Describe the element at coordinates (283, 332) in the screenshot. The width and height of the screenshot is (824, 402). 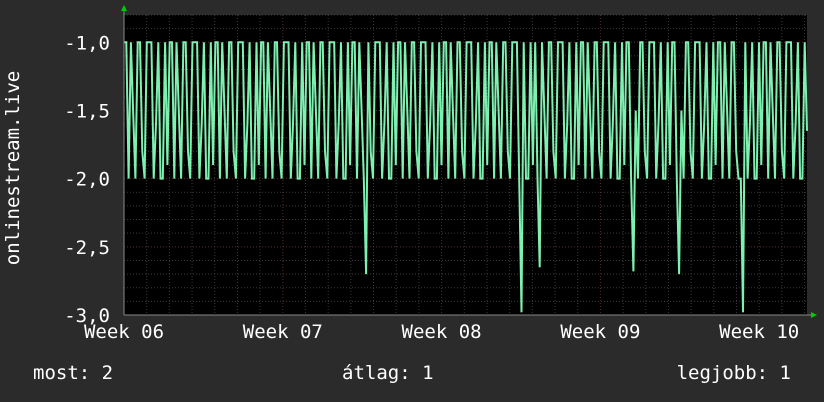
I see `x-tick-label: Week 07` at that location.